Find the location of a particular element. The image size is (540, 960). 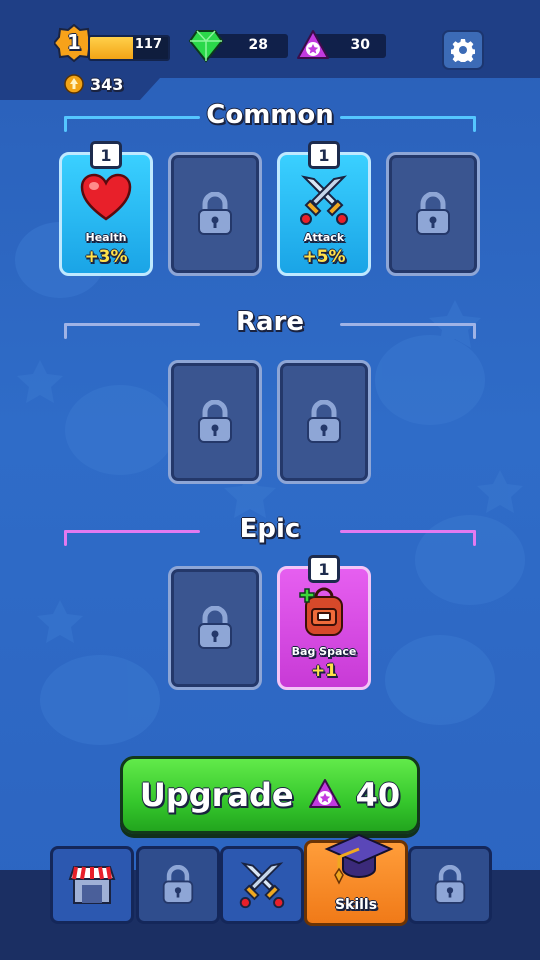

green-gem-icon is located at coordinates (206, 46).